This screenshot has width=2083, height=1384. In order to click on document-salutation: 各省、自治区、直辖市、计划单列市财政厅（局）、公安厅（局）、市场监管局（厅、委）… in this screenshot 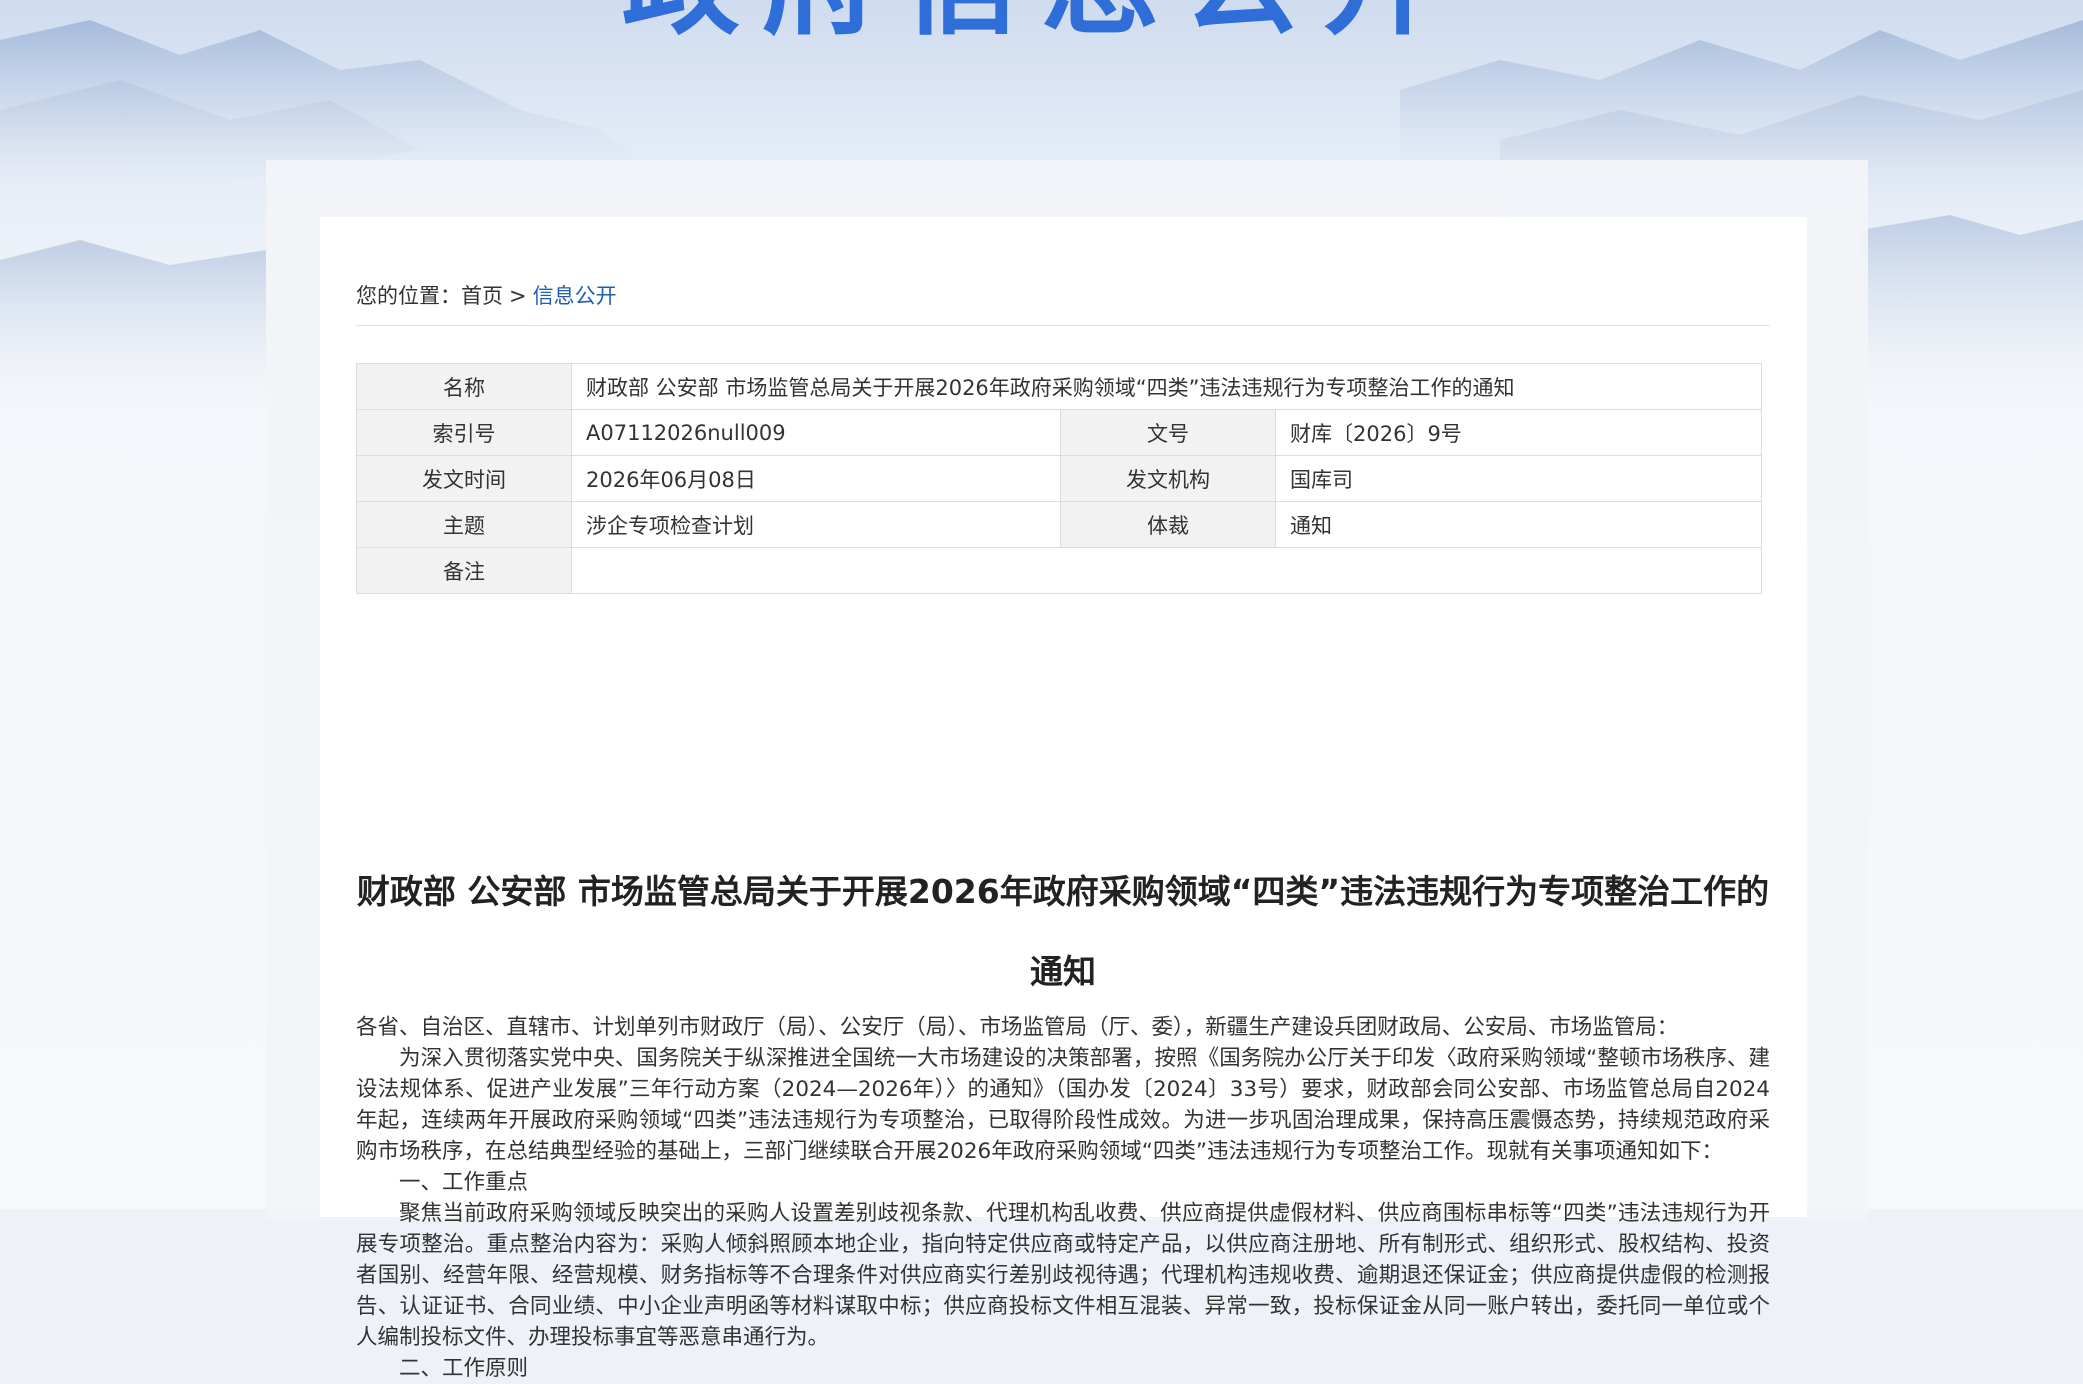, I will do `click(1017, 1027)`.